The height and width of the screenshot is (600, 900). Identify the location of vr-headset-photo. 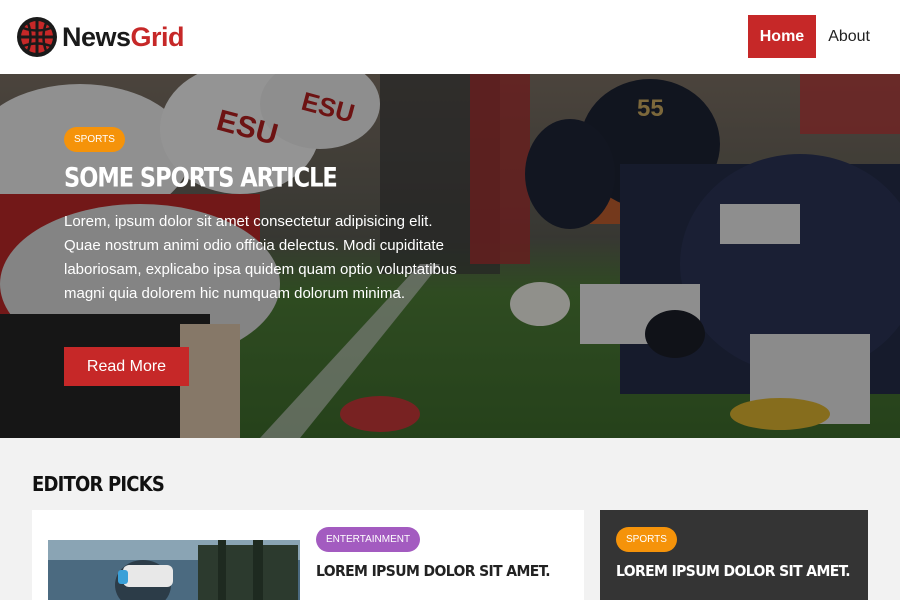
(174, 570).